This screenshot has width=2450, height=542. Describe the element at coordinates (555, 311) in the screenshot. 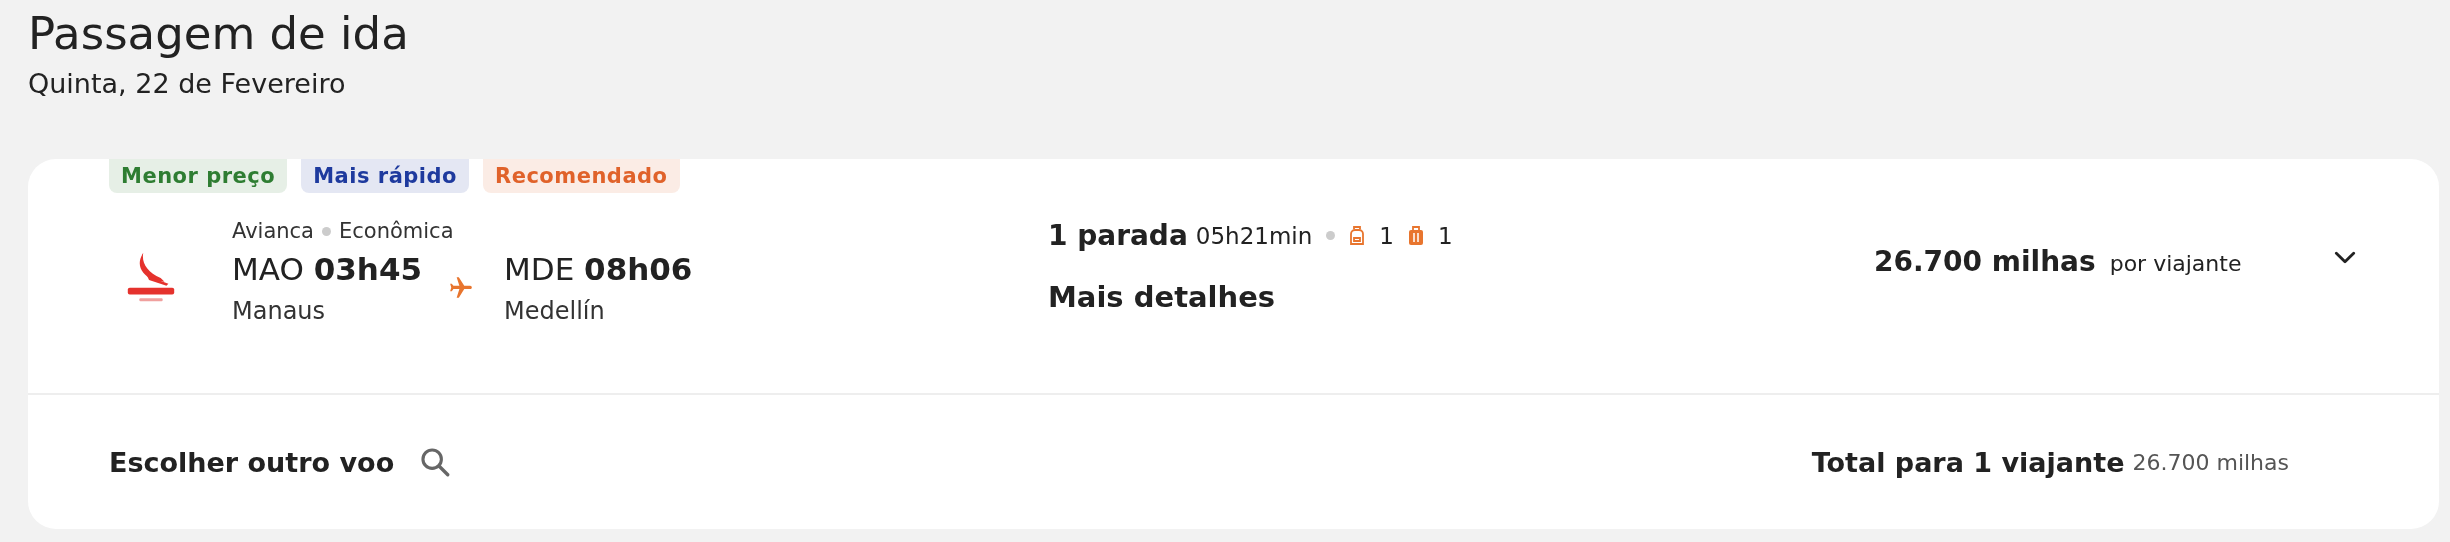

I see `arrival-city: Medellín` at that location.